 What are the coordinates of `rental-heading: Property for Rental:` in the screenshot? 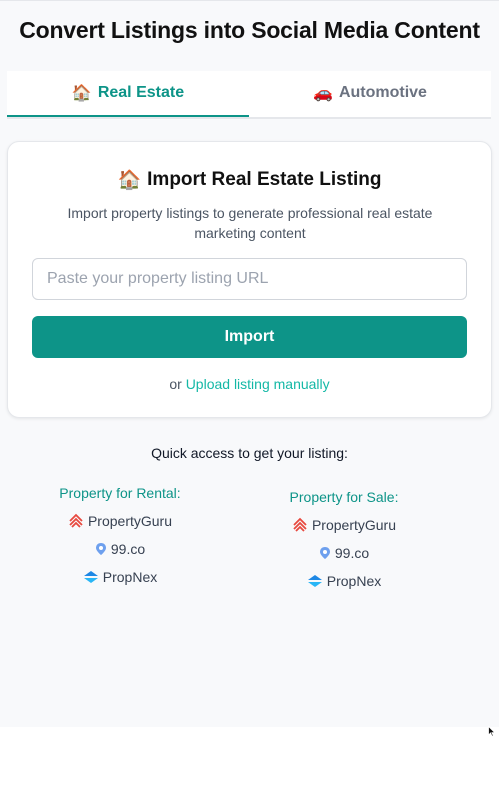 It's located at (120, 493).